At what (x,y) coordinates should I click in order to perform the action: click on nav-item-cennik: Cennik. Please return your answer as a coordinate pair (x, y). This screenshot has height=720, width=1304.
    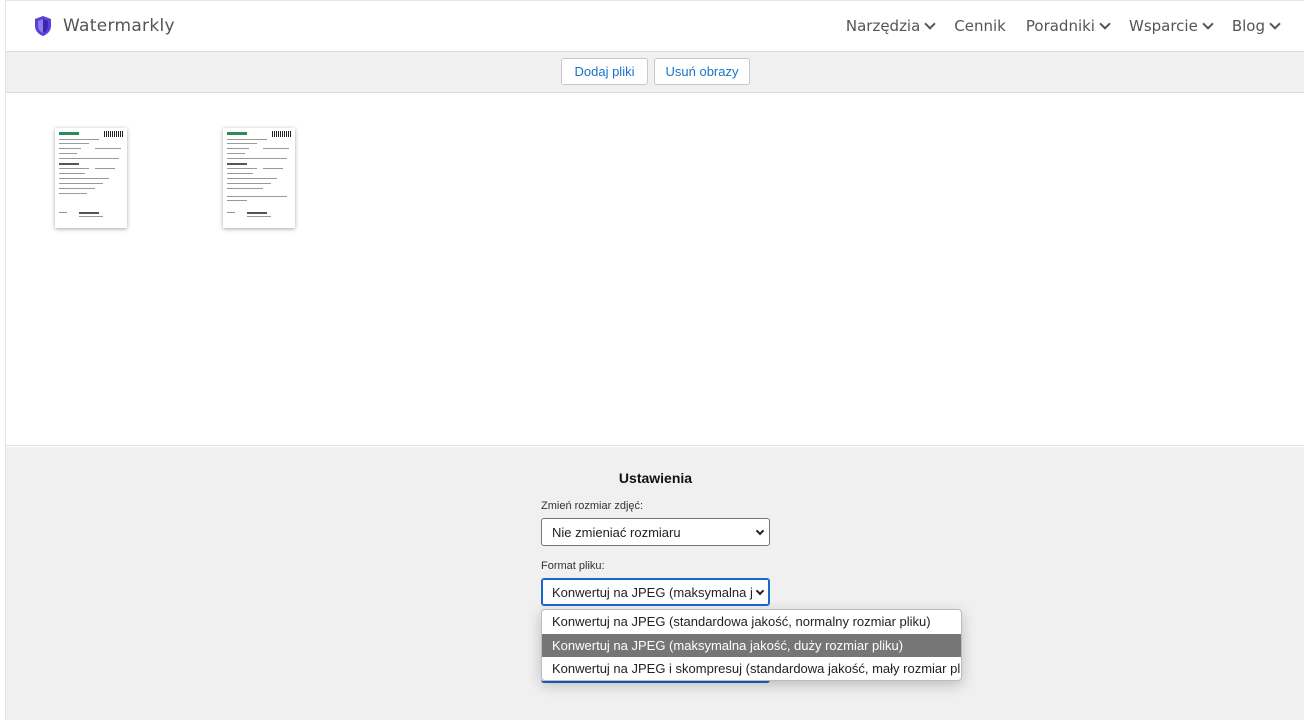
    Looking at the image, I should click on (980, 26).